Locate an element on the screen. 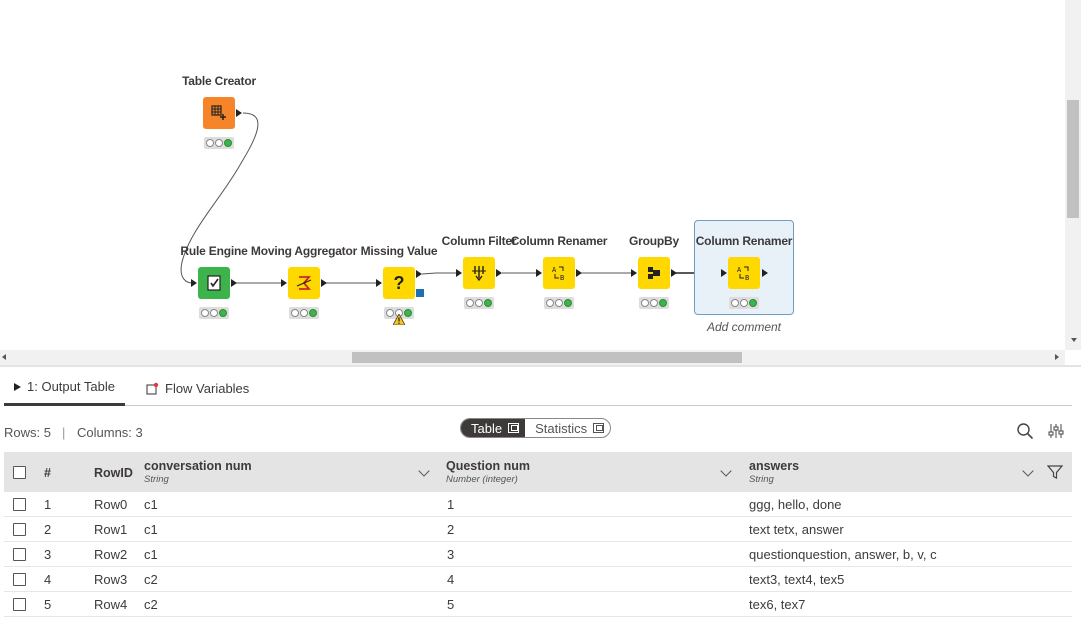  play-icon is located at coordinates (17, 386).